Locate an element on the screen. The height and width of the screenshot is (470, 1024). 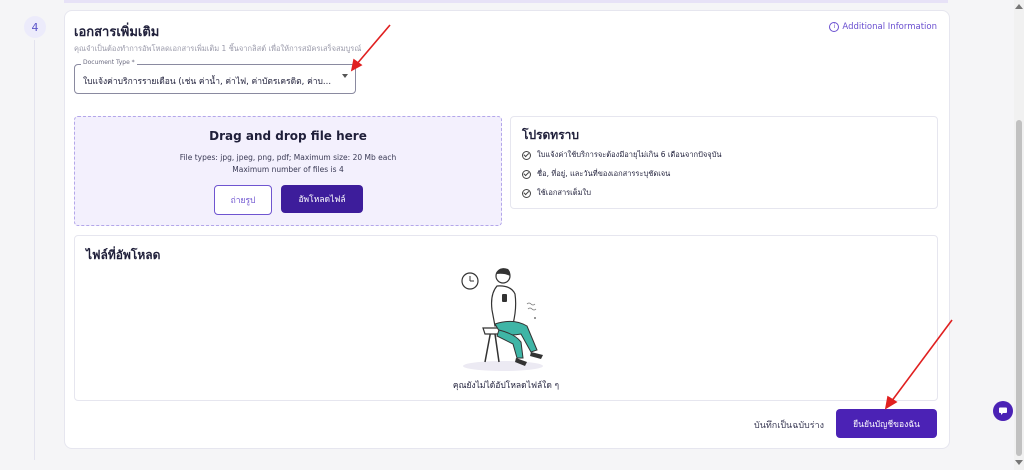
notice-title: โปรดทราบ is located at coordinates (551, 135).